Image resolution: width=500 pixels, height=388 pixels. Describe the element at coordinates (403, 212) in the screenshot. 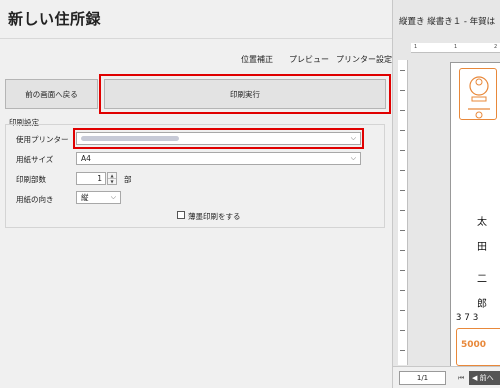

I see `vertical-ruler` at that location.